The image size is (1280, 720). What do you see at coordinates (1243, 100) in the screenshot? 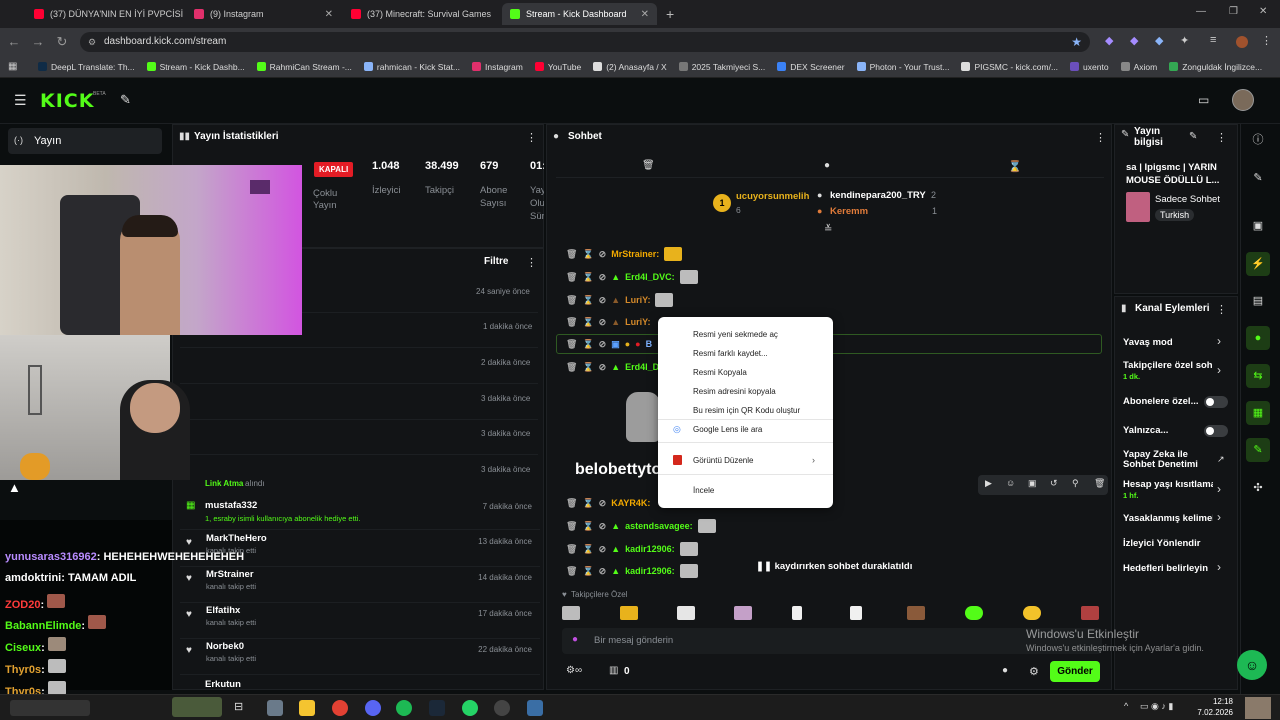
I see `user-avatar` at bounding box center [1243, 100].